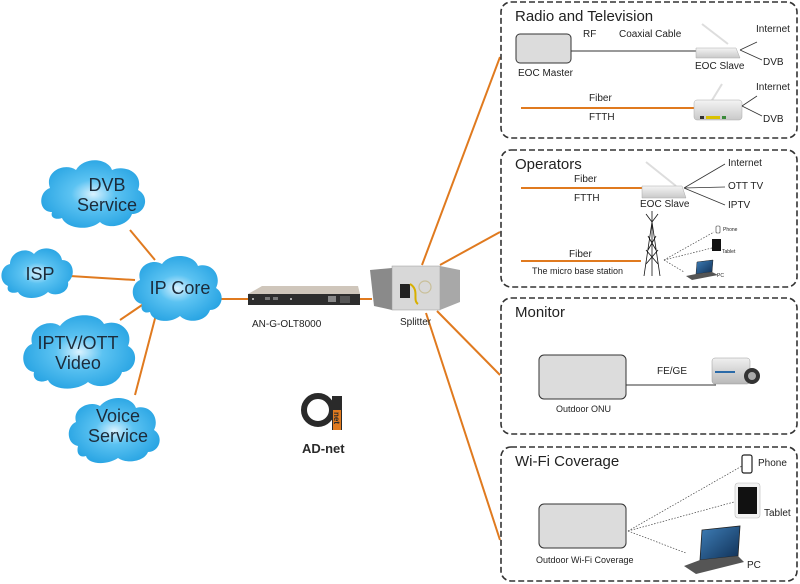  What do you see at coordinates (650, 34) in the screenshot?
I see `coaxial-label: Coaxial Cable` at bounding box center [650, 34].